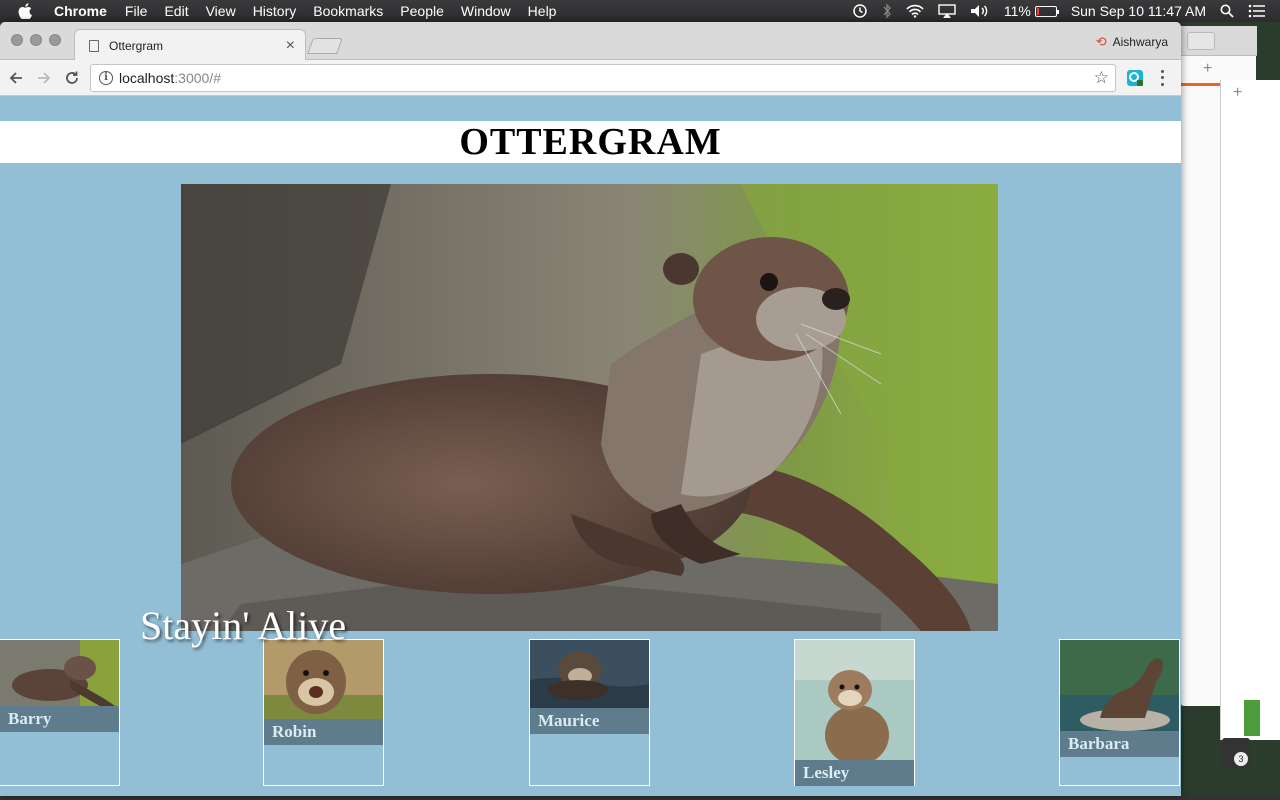 The height and width of the screenshot is (800, 1280). Describe the element at coordinates (980, 11) in the screenshot. I see `volume-icon` at that location.